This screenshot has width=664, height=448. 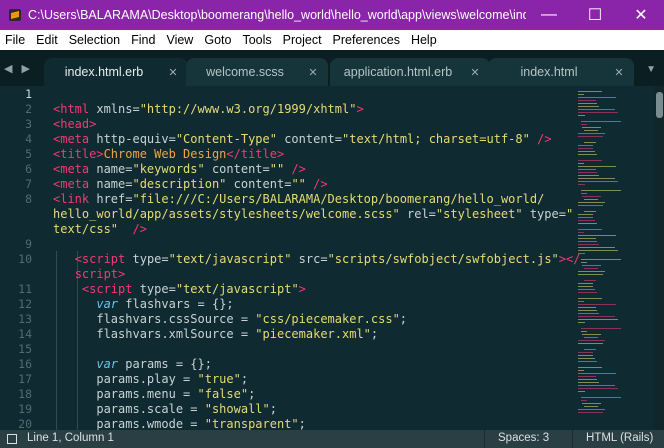 I want to click on code-line: params.play = "true";, so click(x=150, y=379).